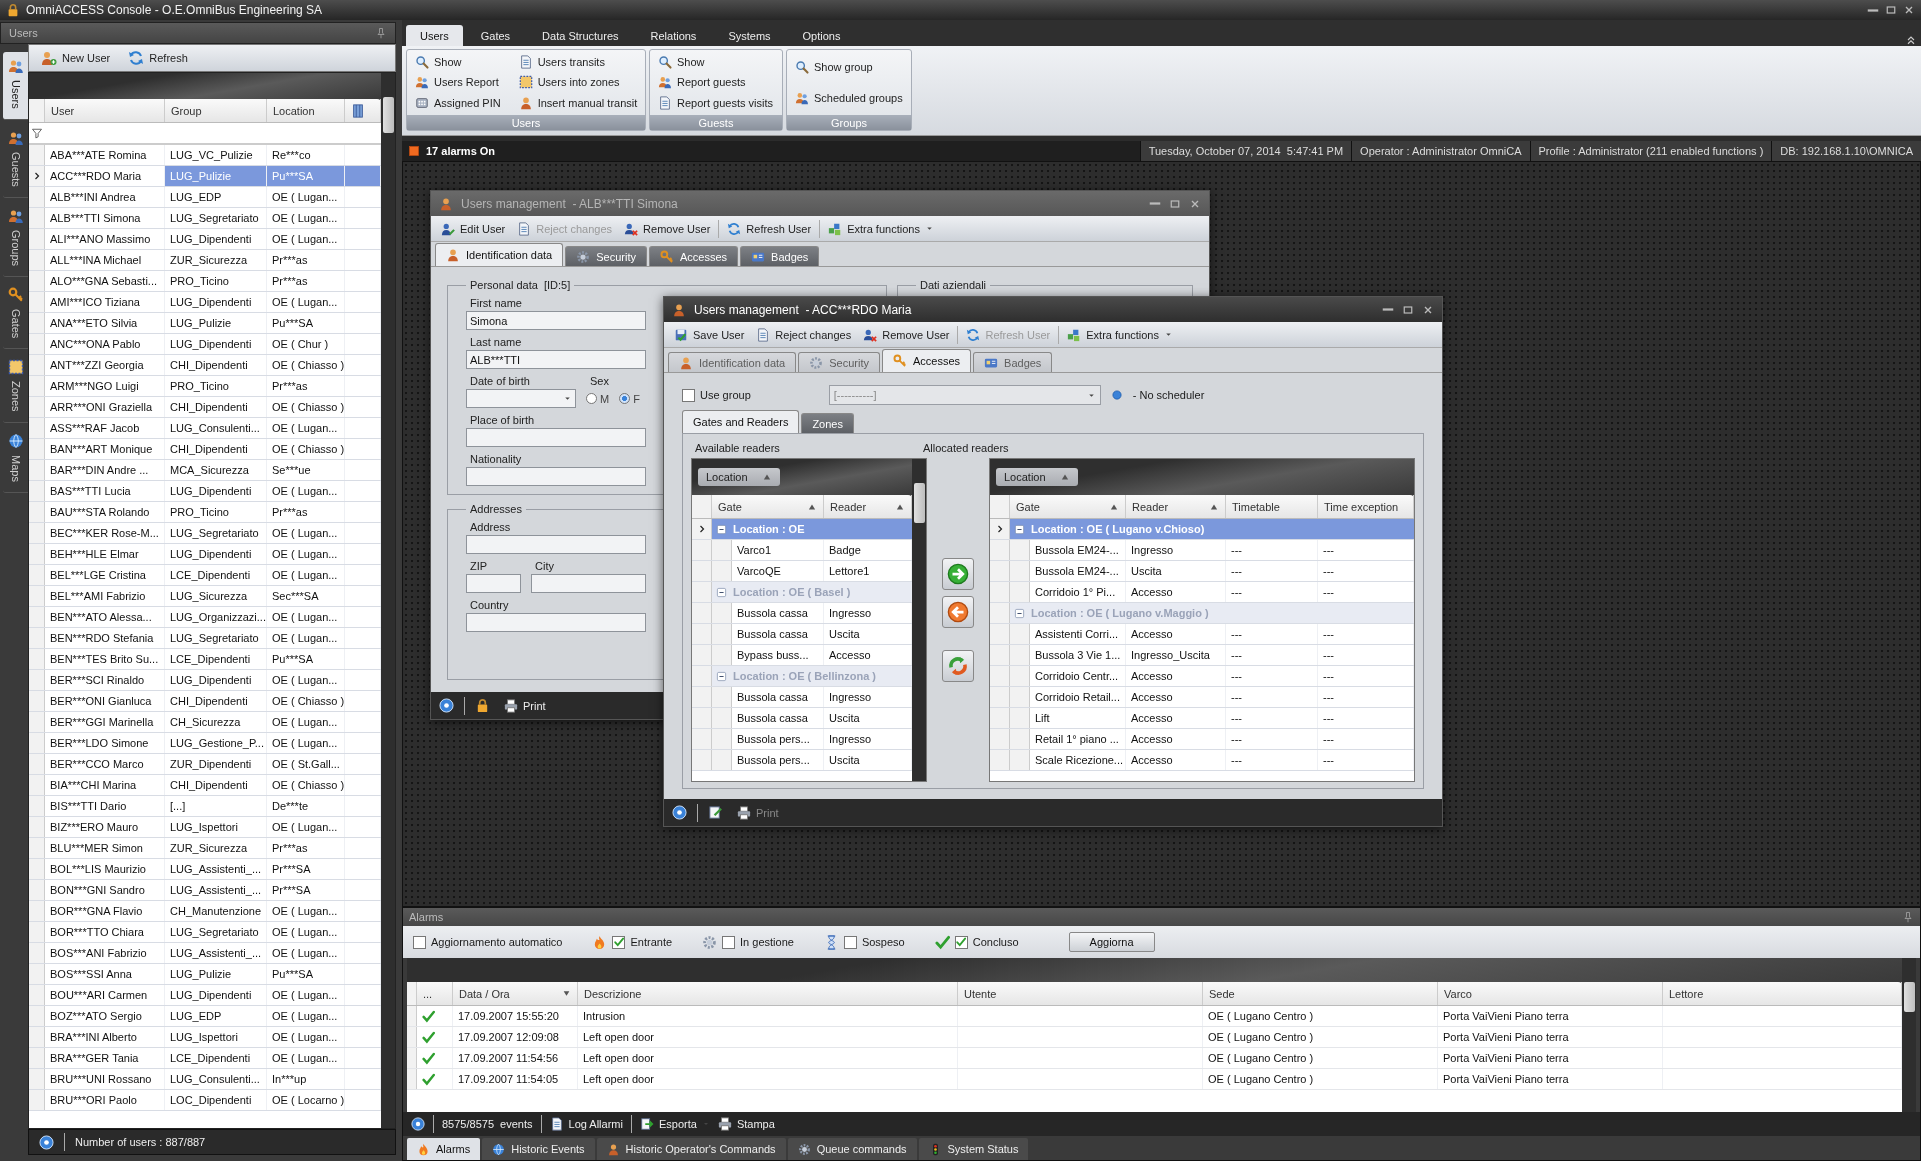  I want to click on table-cell: Varco1, so click(778, 550).